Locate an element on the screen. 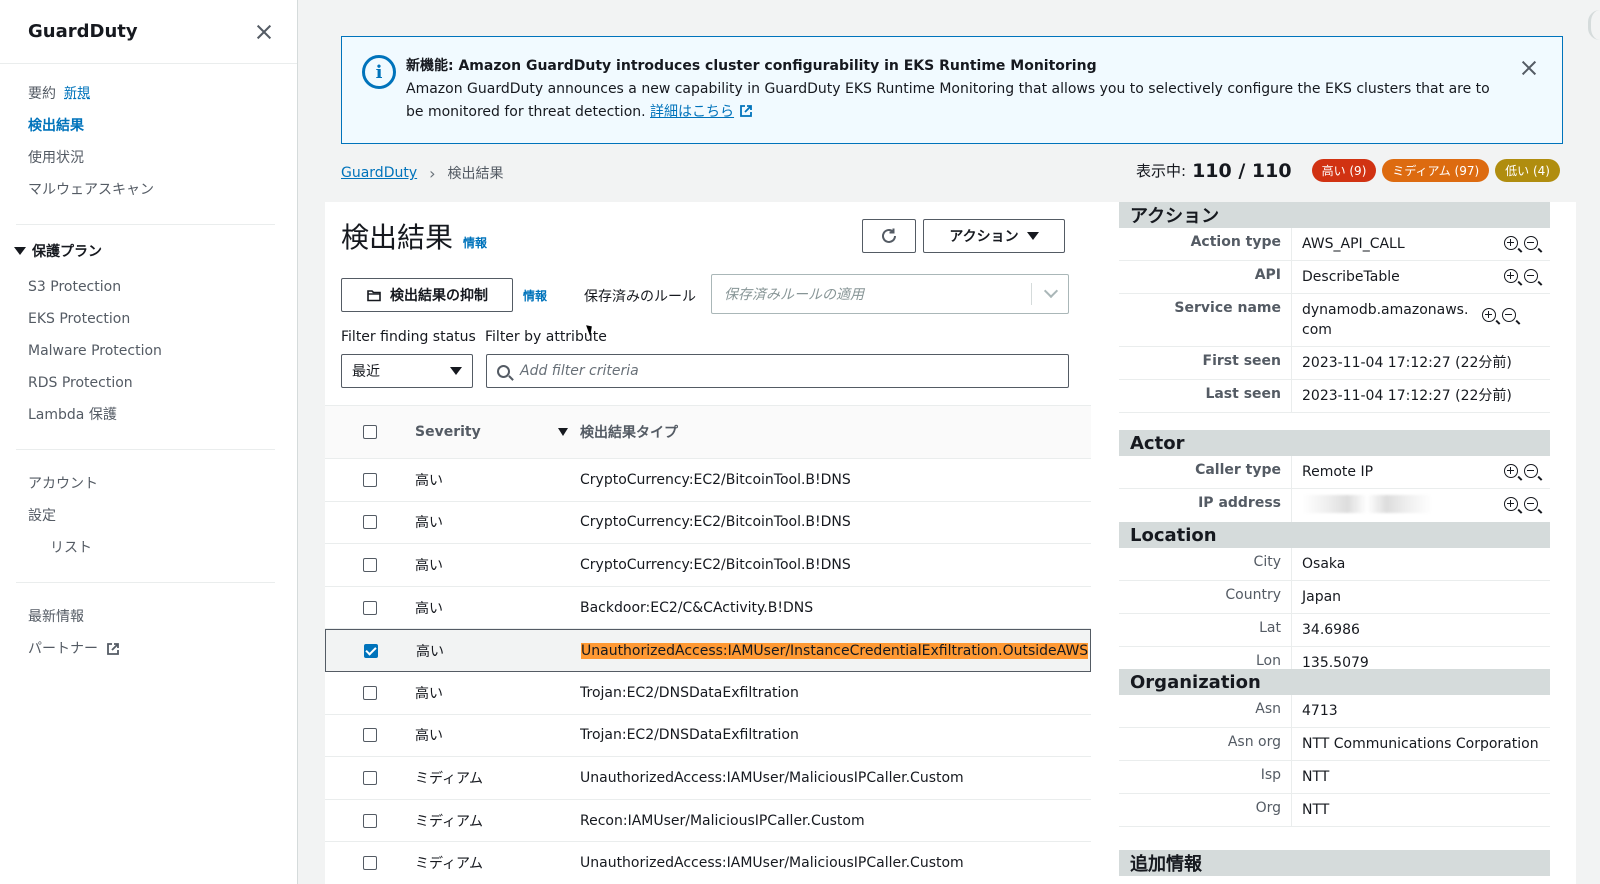  sidebar-item-lambda-protection: Lambda 保護 is located at coordinates (148, 415).